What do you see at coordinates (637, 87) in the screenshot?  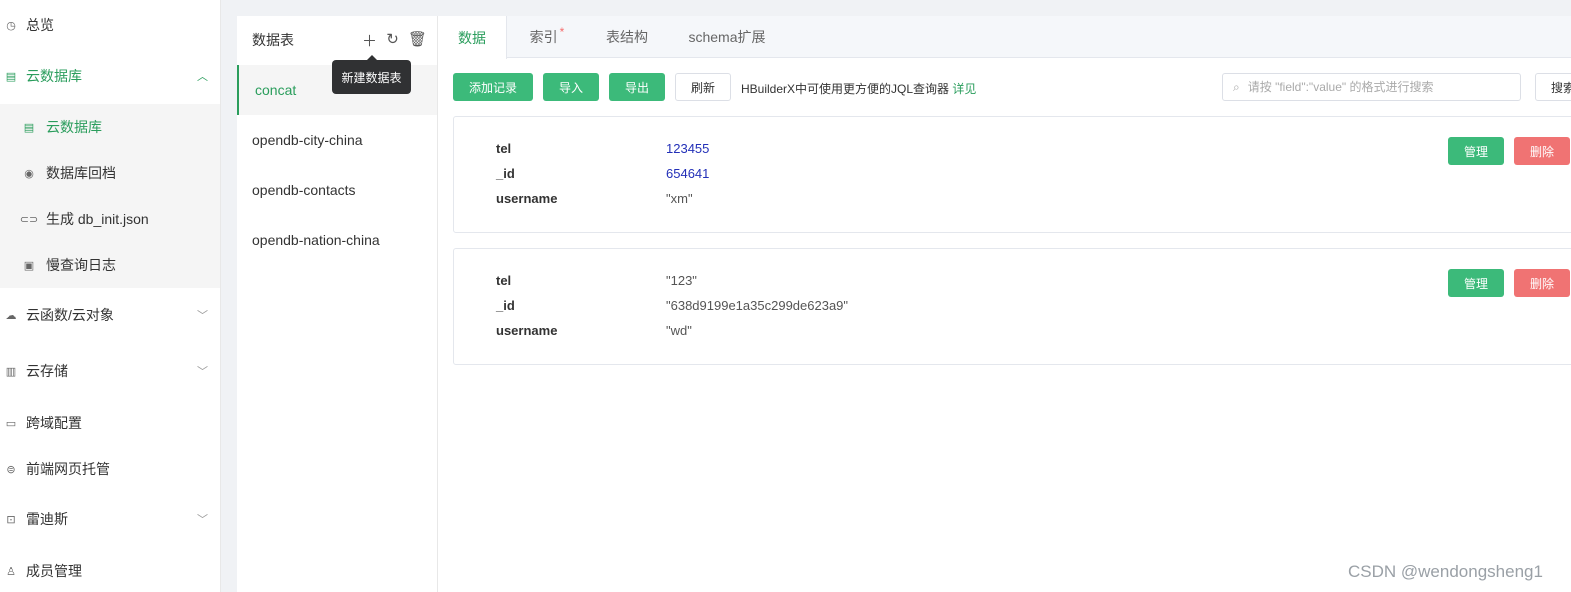 I see `export-button: 导出` at bounding box center [637, 87].